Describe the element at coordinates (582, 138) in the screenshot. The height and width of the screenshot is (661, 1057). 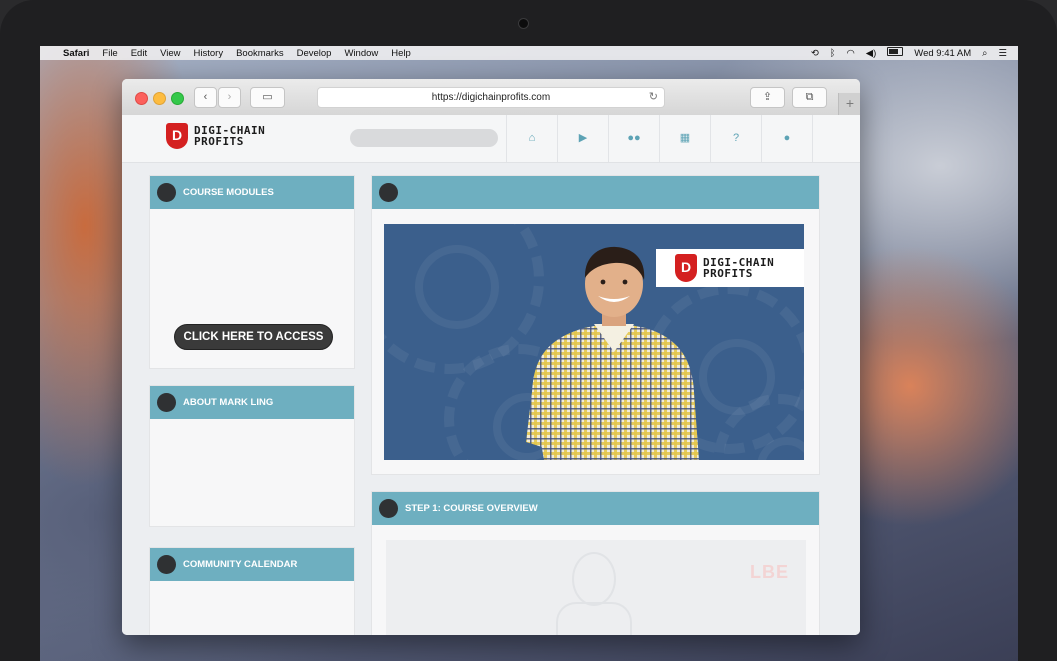
I see `nav-play-icon: ▶` at that location.